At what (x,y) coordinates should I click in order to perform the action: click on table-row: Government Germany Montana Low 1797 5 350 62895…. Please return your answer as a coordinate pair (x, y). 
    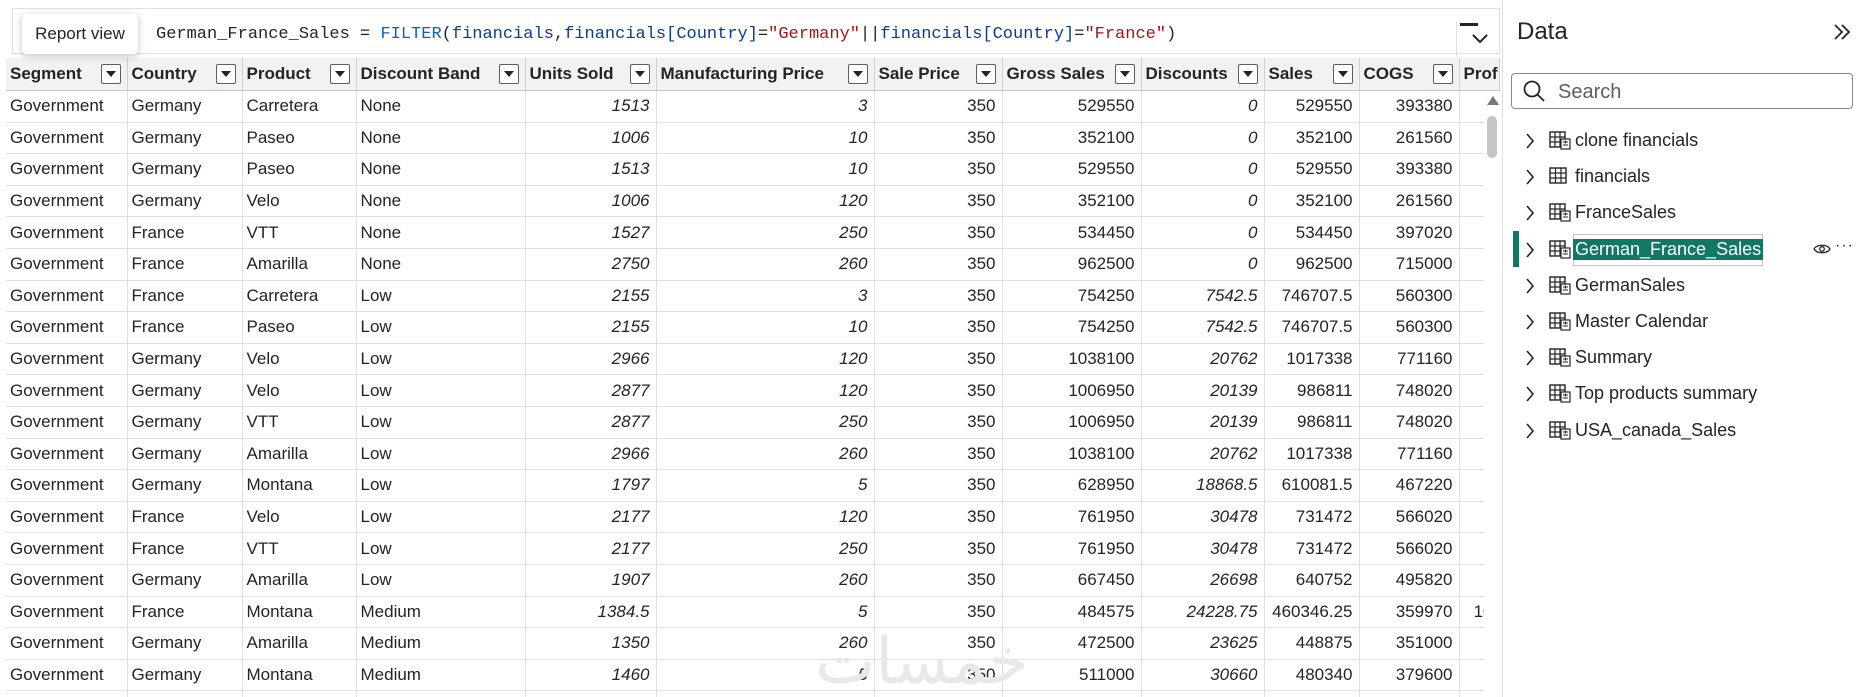
    Looking at the image, I should click on (753, 485).